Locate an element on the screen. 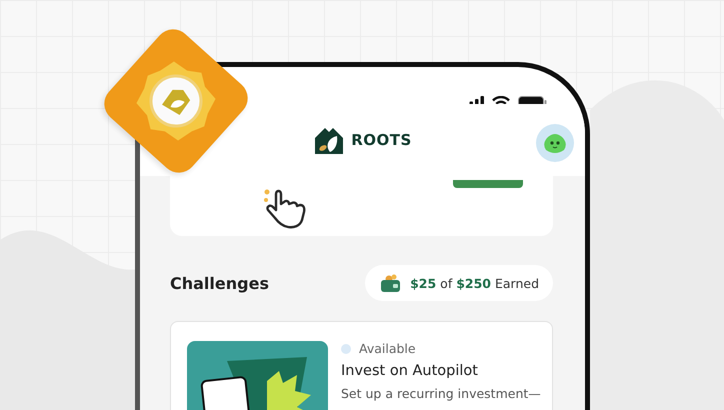 Image resolution: width=724 pixels, height=410 pixels. status-label: Available is located at coordinates (387, 348).